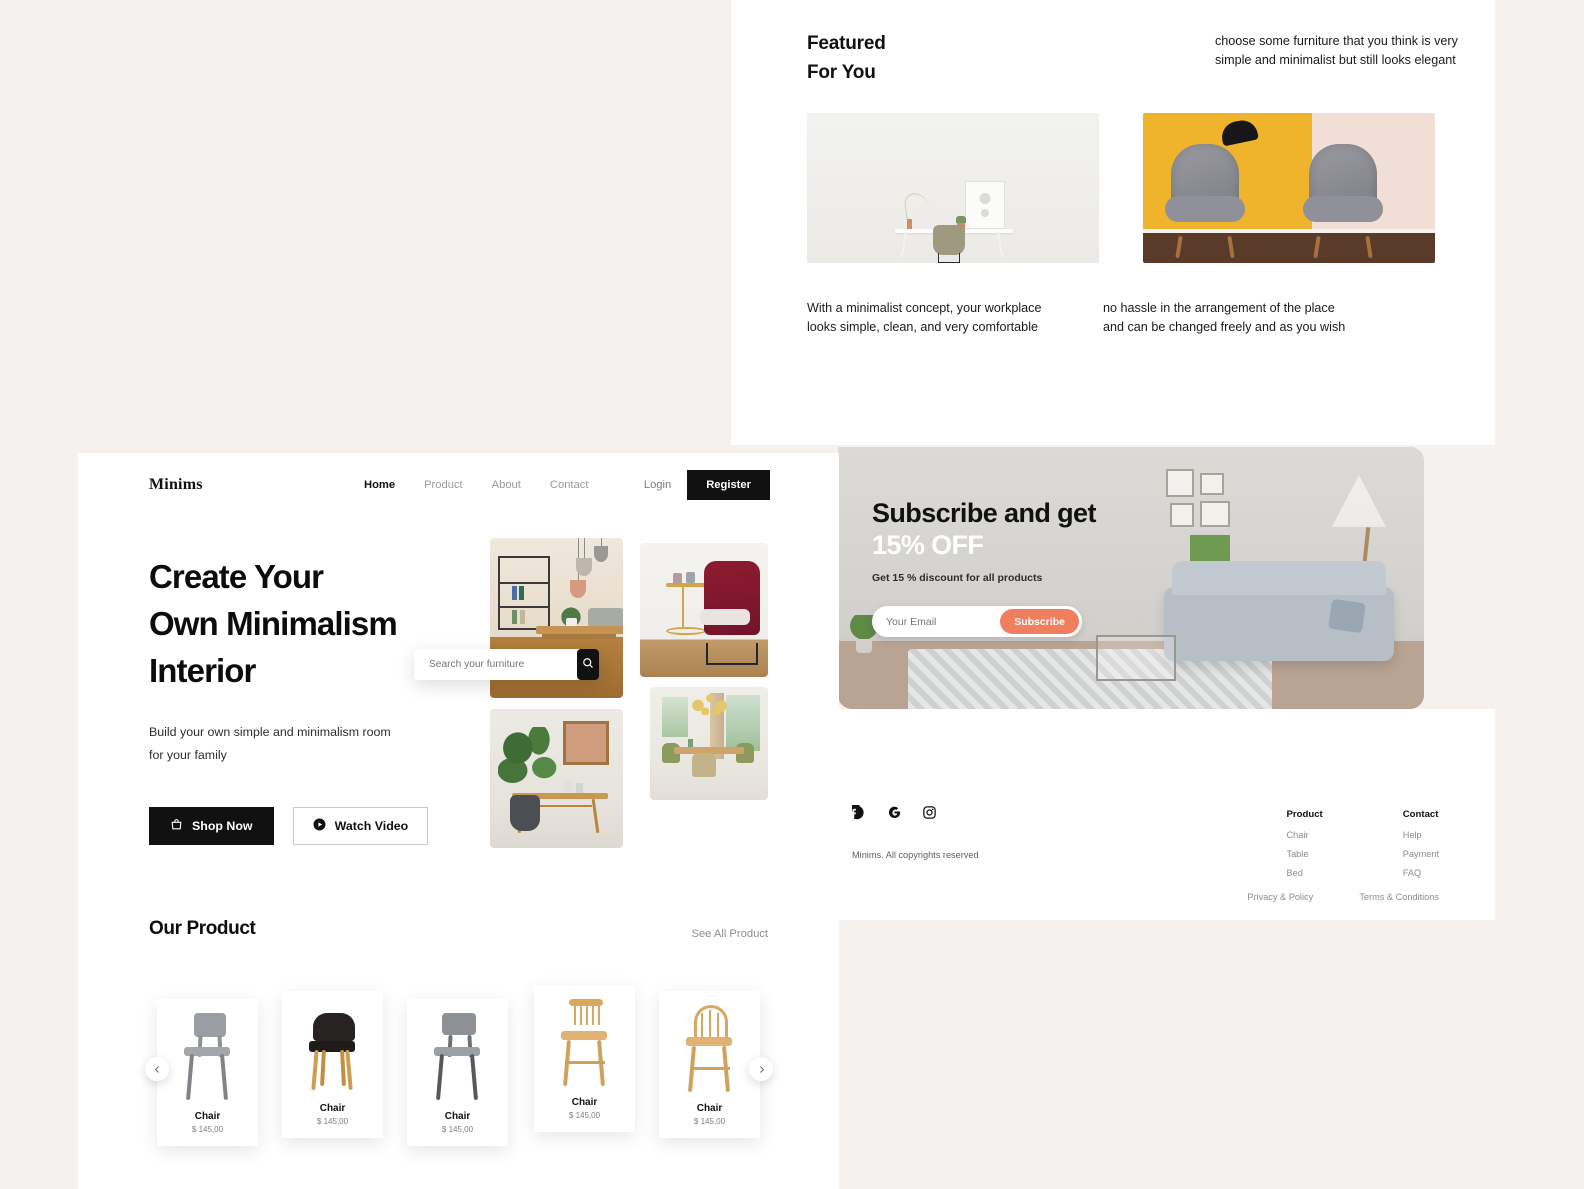 The width and height of the screenshot is (1584, 1189). What do you see at coordinates (371, 826) in the screenshot?
I see `watch-video-label: Watch Video` at bounding box center [371, 826].